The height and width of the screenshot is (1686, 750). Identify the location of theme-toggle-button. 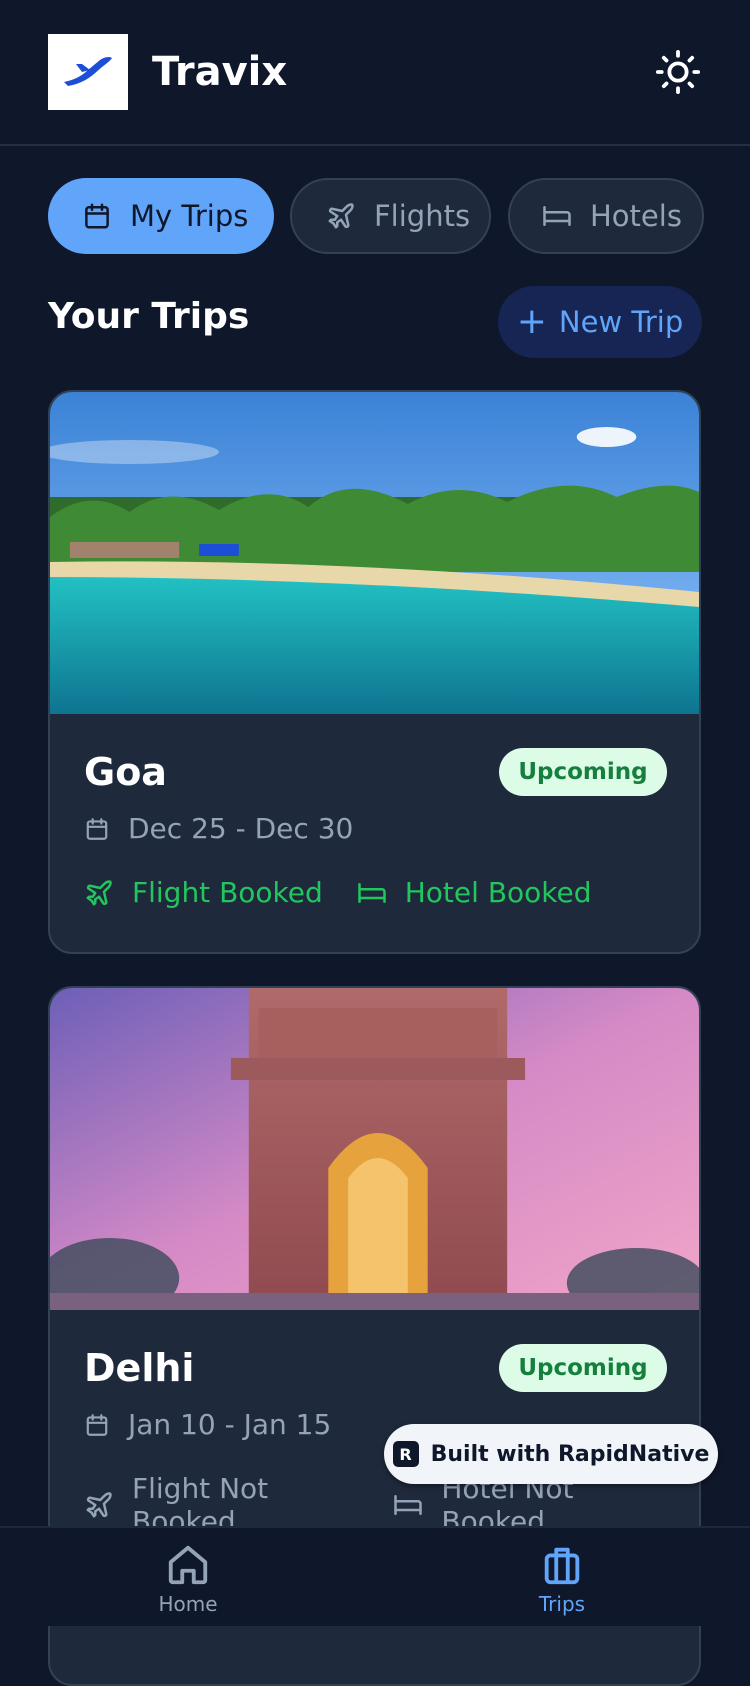
(678, 72).